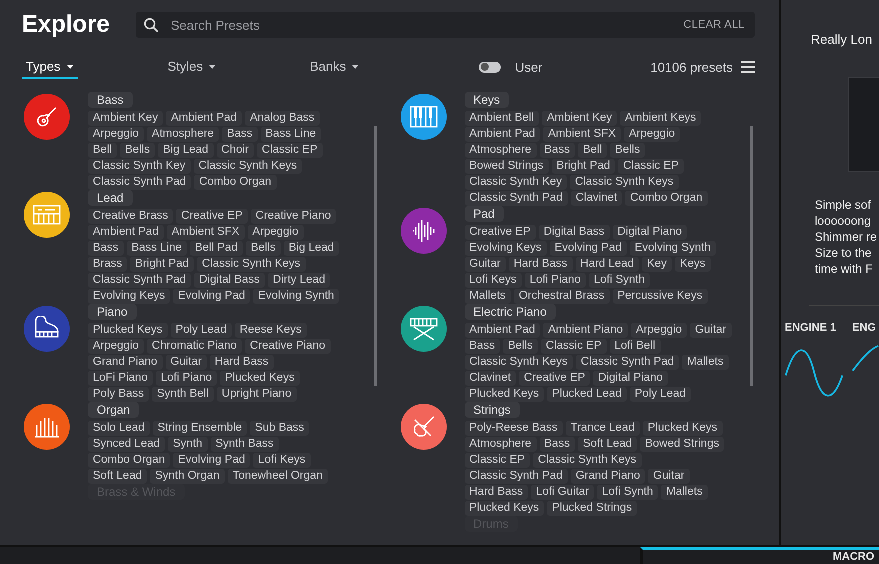 The image size is (879, 564). I want to click on category-tag: Strings, so click(492, 410).